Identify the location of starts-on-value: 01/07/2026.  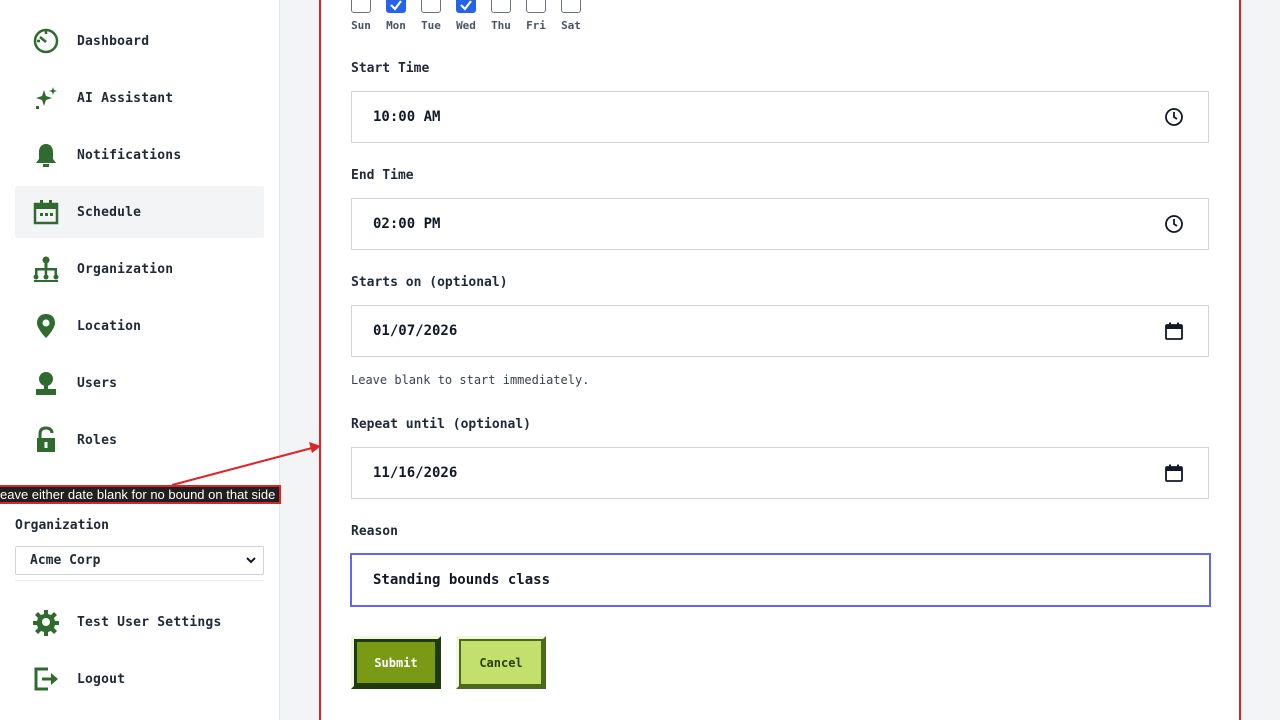
(415, 331).